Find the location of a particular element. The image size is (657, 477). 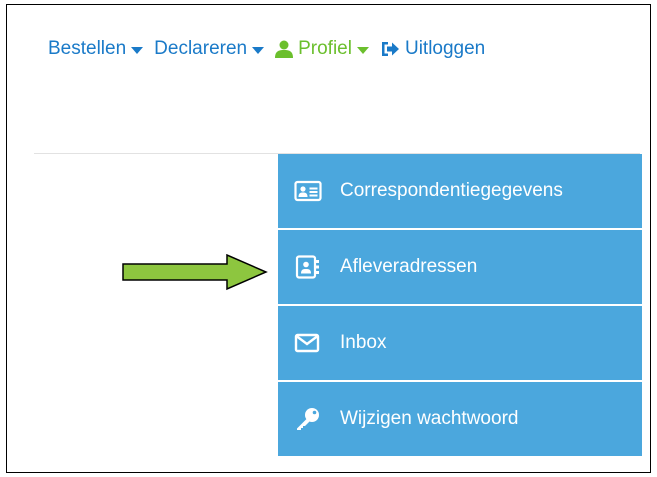

envelope-icon is located at coordinates (307, 343).